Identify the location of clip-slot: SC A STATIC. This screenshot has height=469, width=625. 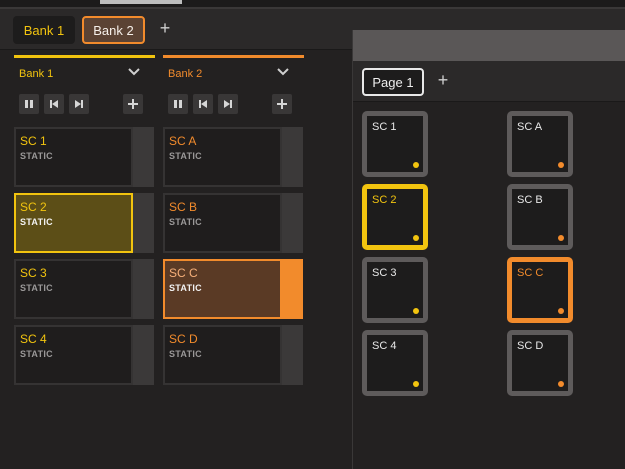
(233, 157).